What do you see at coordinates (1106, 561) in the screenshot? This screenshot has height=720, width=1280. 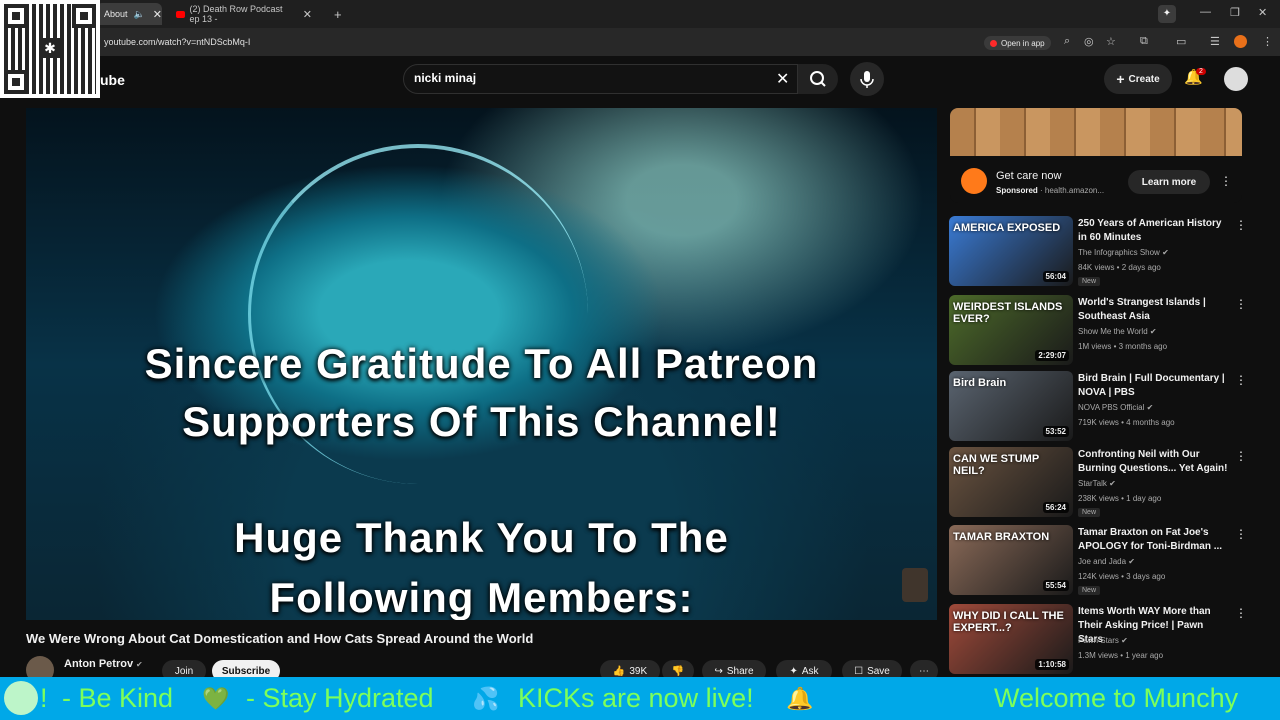 I see `recommendation-channel: Joe and Jada ✔` at bounding box center [1106, 561].